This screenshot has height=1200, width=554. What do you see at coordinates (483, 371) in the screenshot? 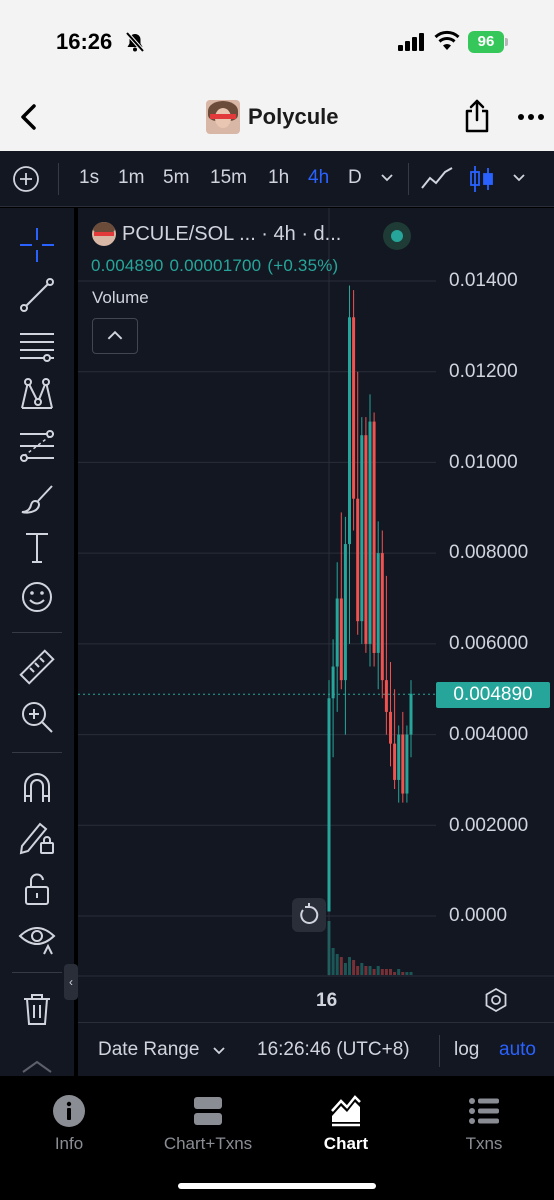
I see `price-axis-label: 0.01200` at bounding box center [483, 371].